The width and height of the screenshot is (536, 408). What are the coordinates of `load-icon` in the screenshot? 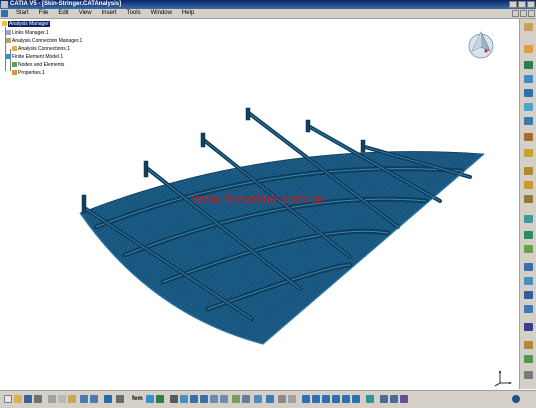 It's located at (528, 153).